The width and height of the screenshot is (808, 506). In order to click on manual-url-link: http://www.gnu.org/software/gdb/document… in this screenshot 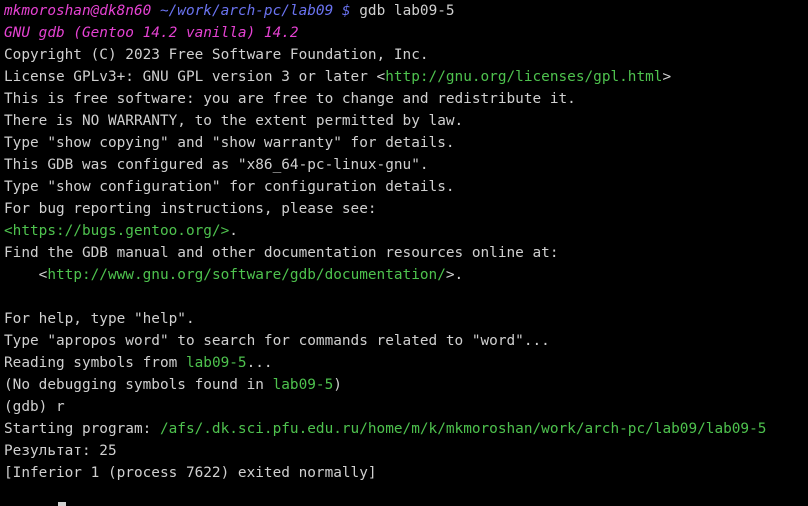, I will do `click(246, 275)`.